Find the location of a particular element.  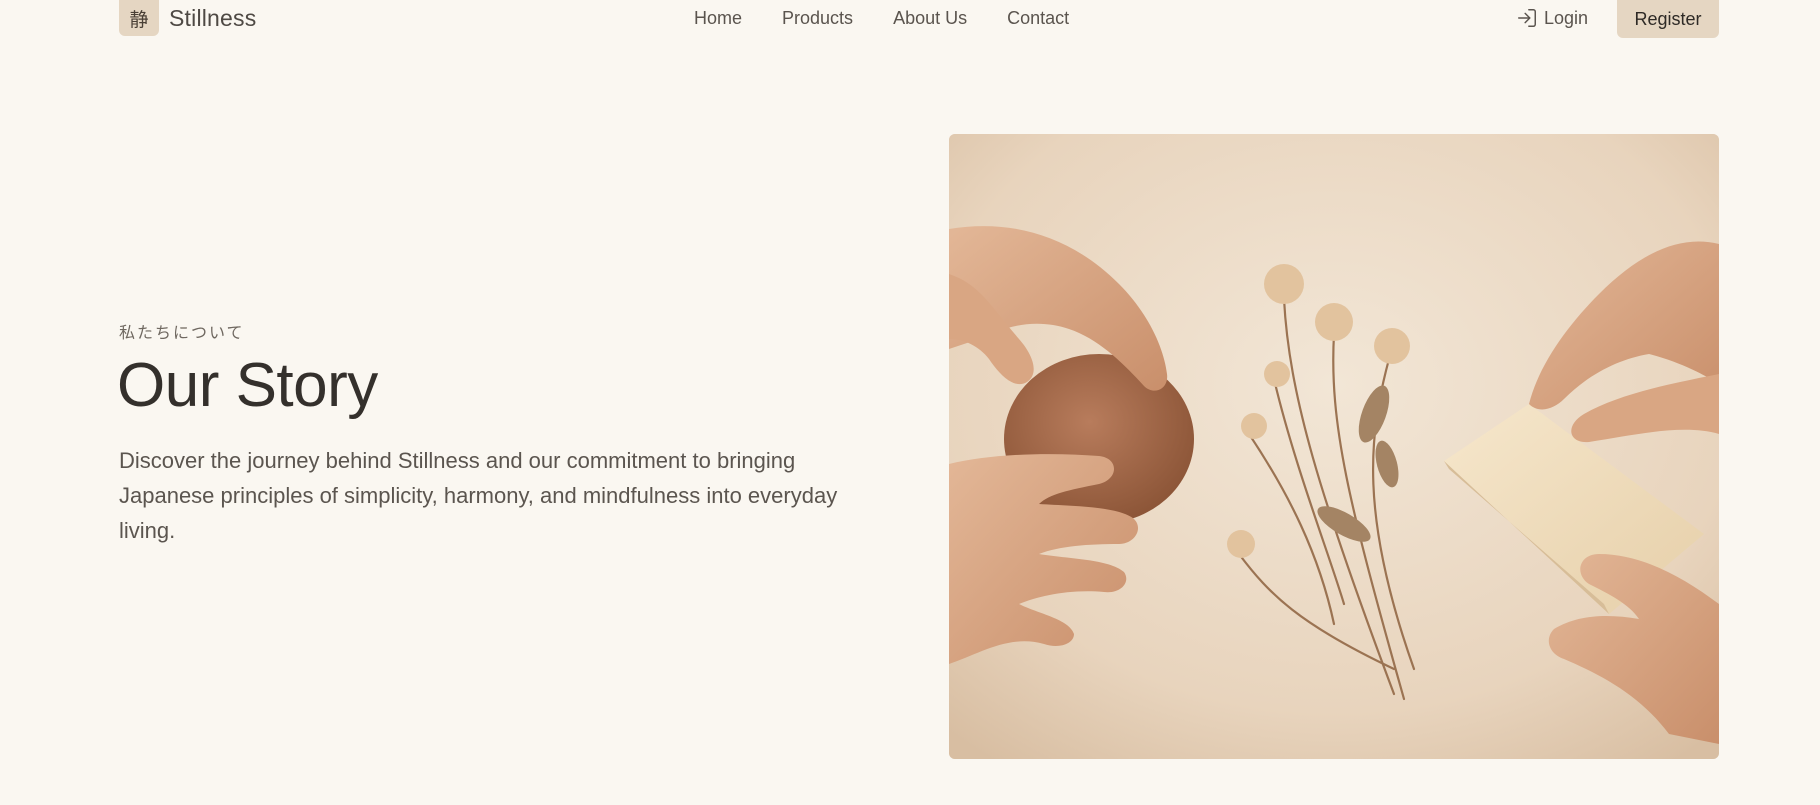

login-arrow-icon is located at coordinates (1527, 18).